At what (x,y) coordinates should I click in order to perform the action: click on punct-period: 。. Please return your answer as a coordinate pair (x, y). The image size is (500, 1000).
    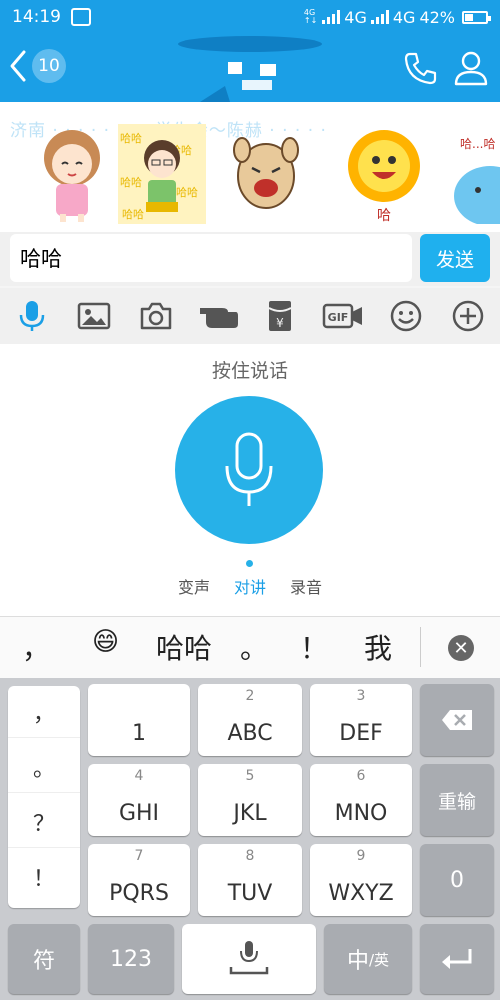
    Looking at the image, I should click on (44, 767).